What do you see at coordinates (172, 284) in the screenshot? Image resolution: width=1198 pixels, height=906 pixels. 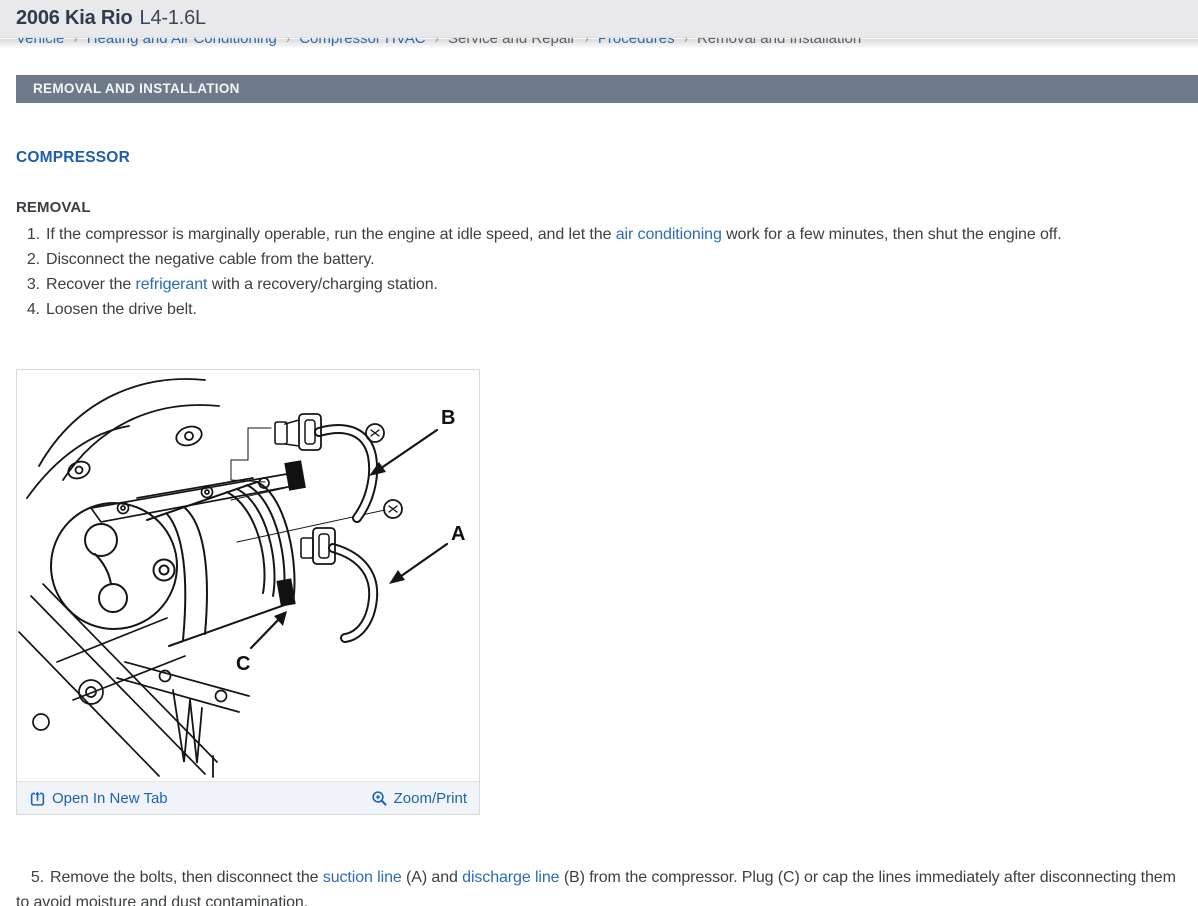 I see `inline-link: refrigerant` at bounding box center [172, 284].